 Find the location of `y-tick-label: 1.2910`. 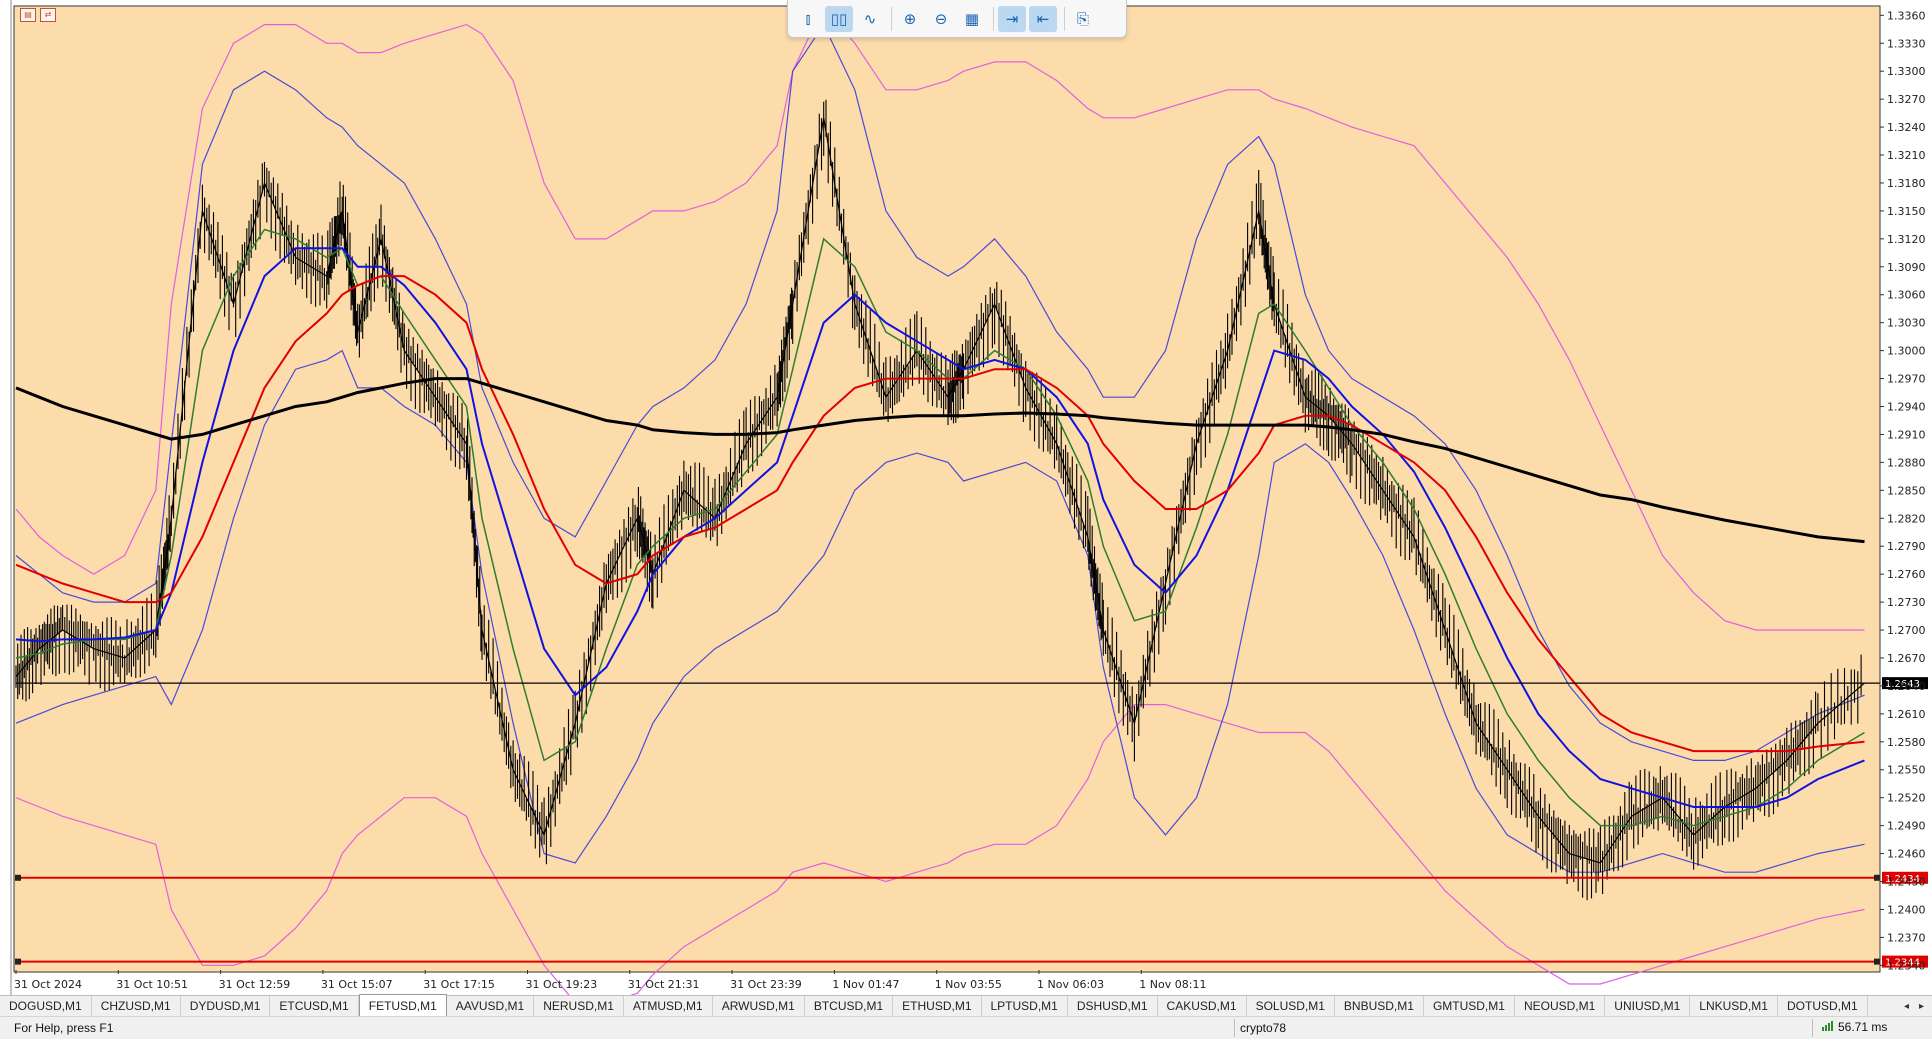

y-tick-label: 1.2910 is located at coordinates (1906, 434).